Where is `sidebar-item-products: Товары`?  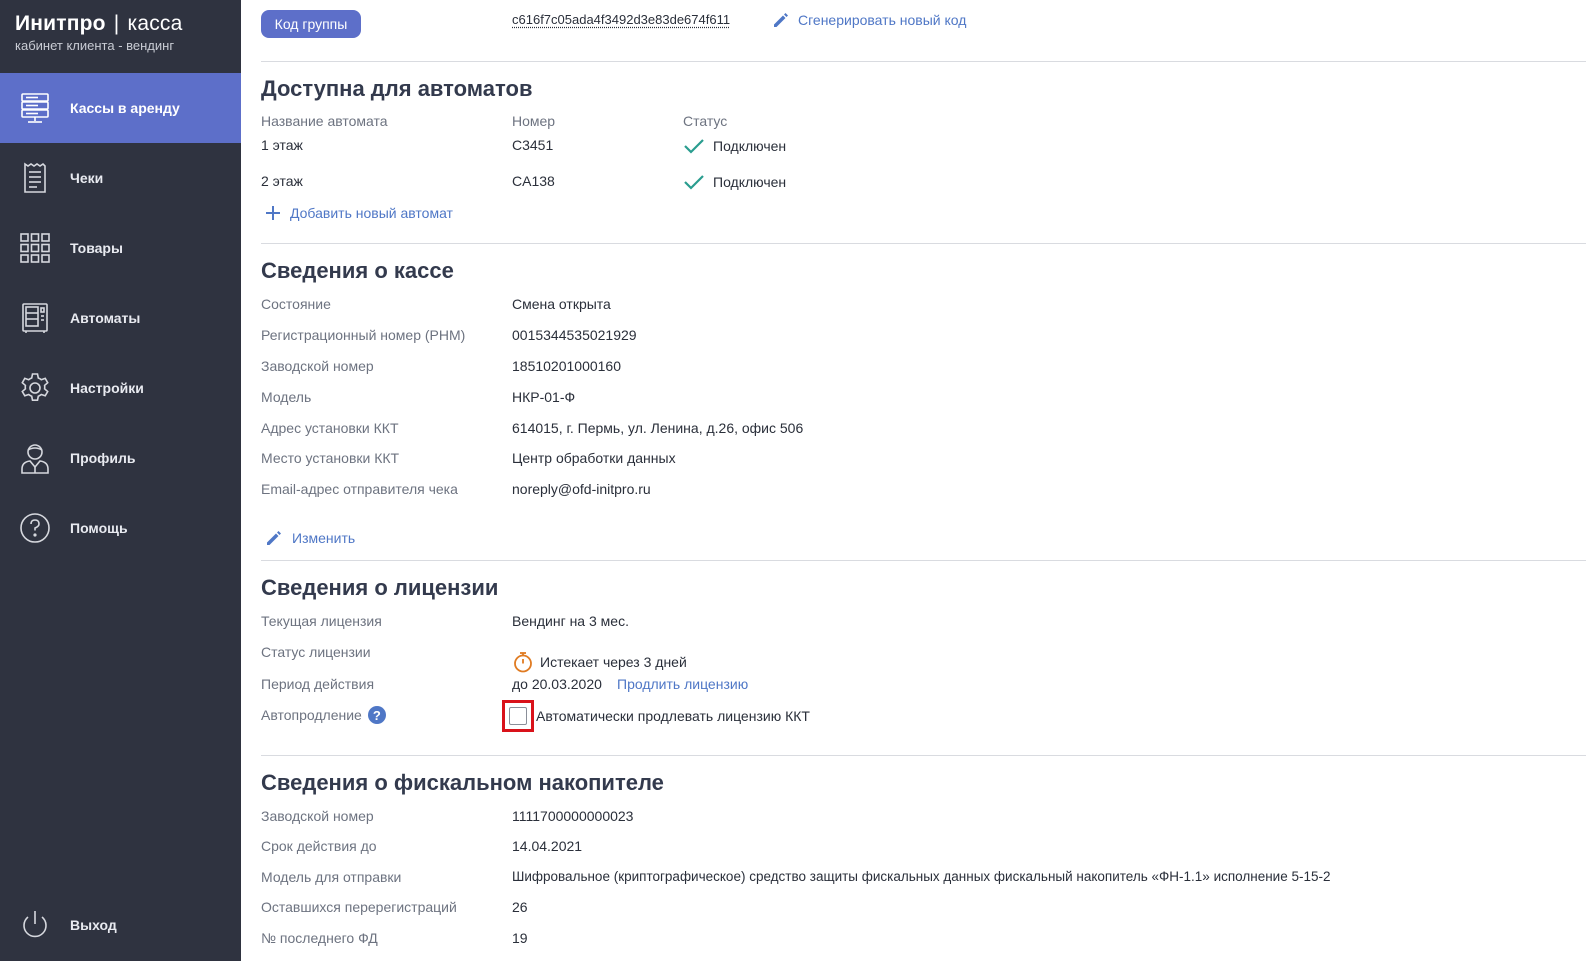
sidebar-item-products: Товары is located at coordinates (120, 248).